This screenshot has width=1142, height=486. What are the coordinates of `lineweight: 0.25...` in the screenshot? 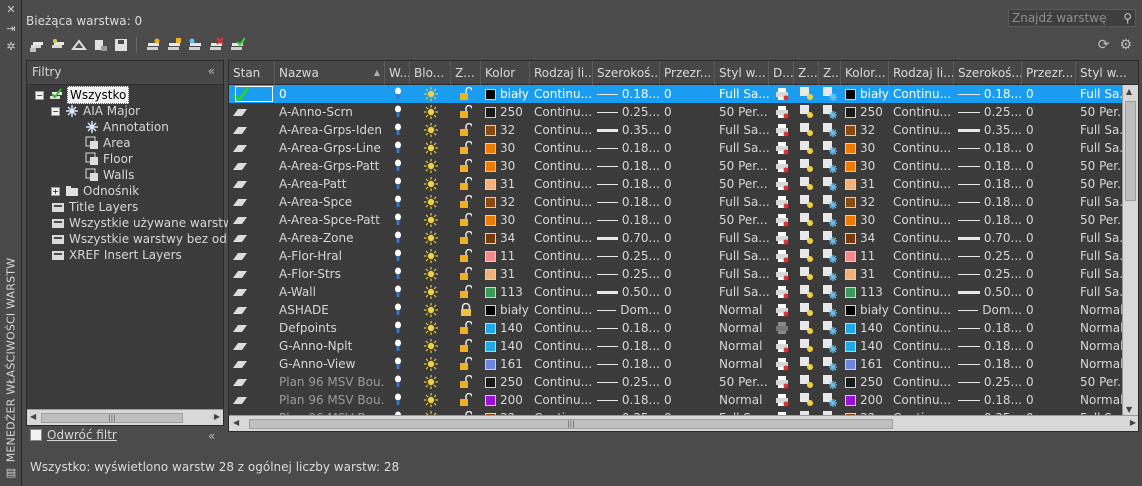 It's located at (626, 256).